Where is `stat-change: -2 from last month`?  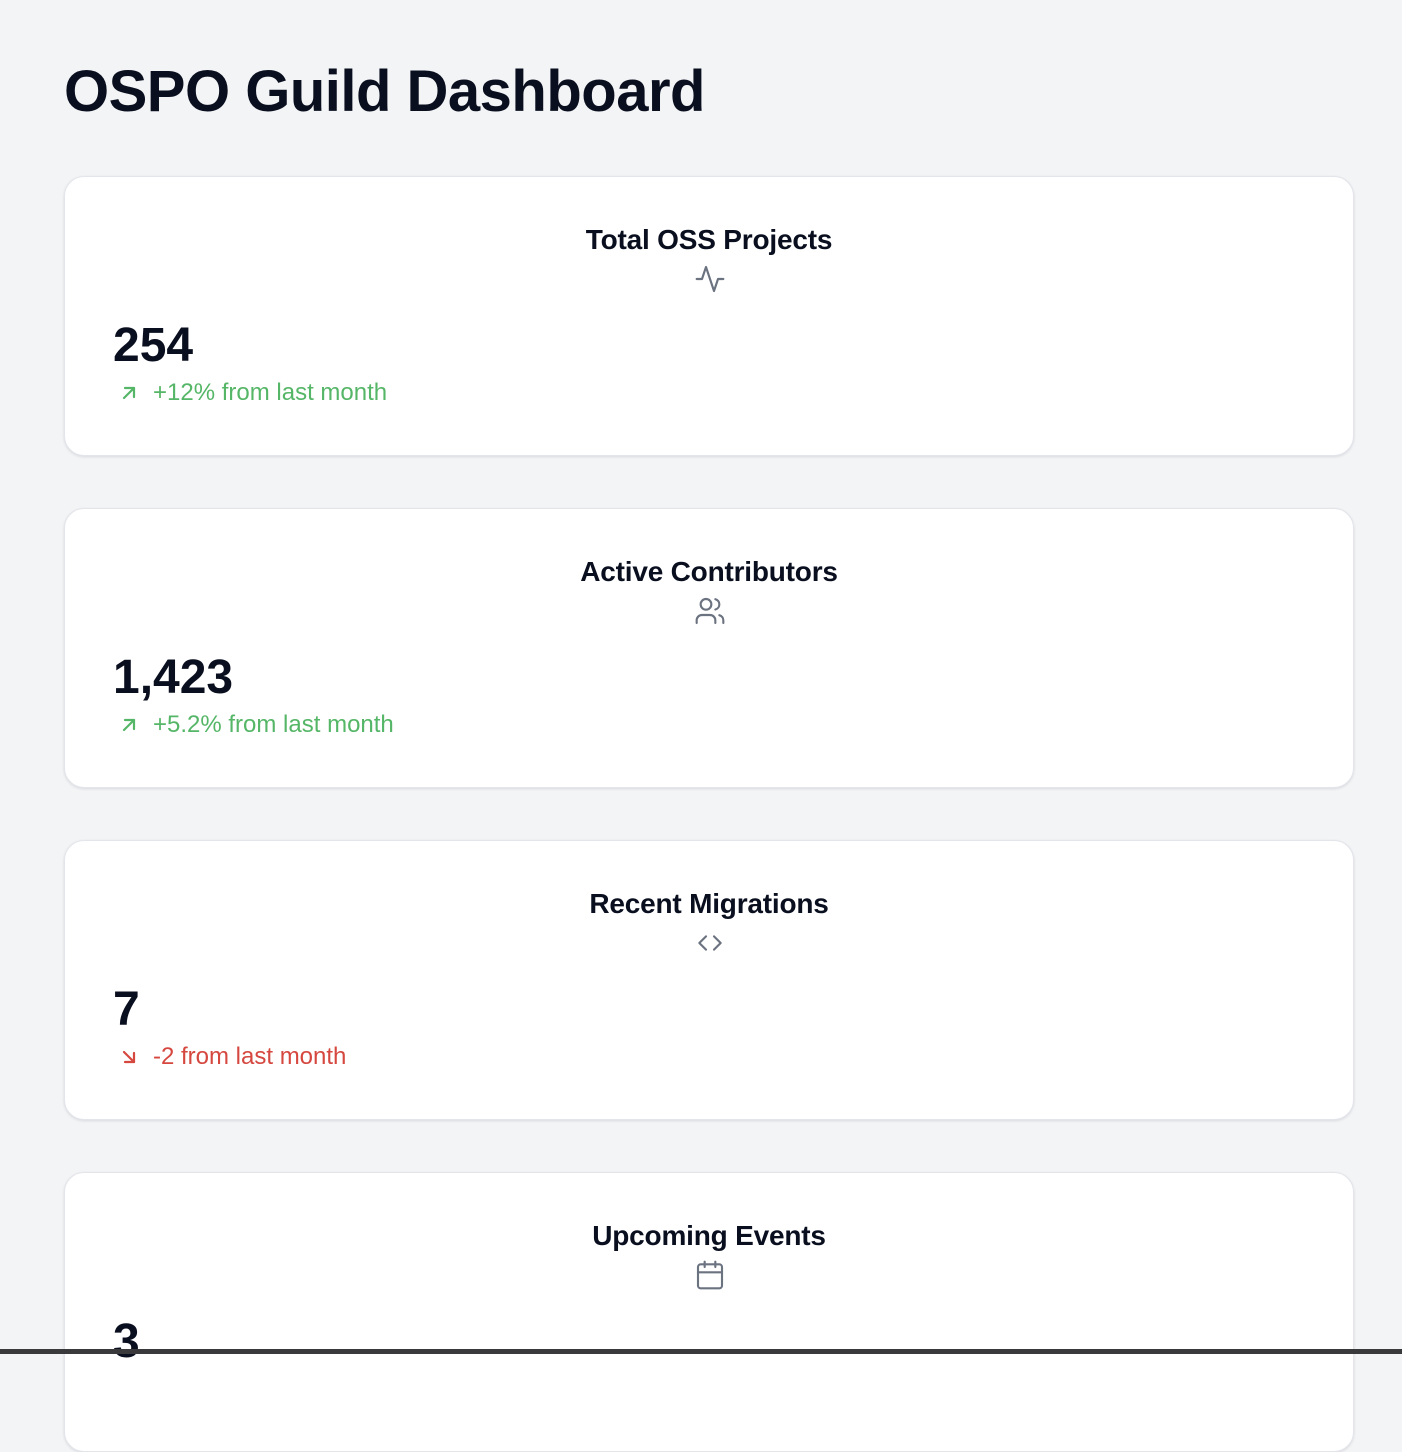 stat-change: -2 from last month is located at coordinates (231, 1057).